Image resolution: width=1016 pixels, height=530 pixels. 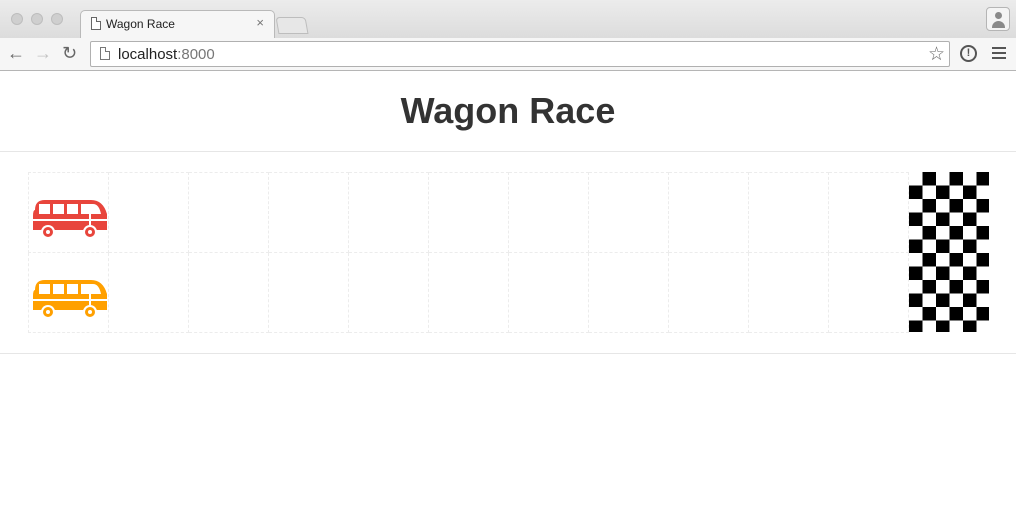 I want to click on url-port: :8000, so click(x=196, y=54).